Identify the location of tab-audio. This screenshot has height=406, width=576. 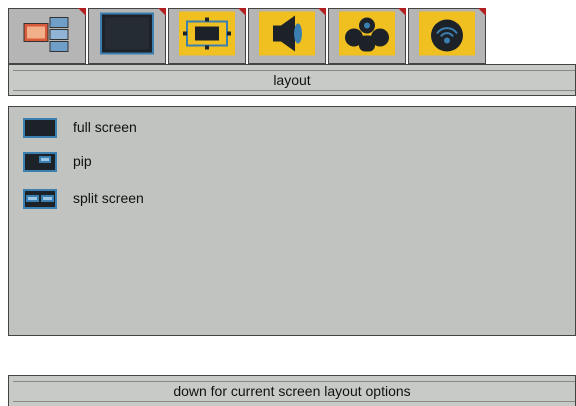
(287, 36).